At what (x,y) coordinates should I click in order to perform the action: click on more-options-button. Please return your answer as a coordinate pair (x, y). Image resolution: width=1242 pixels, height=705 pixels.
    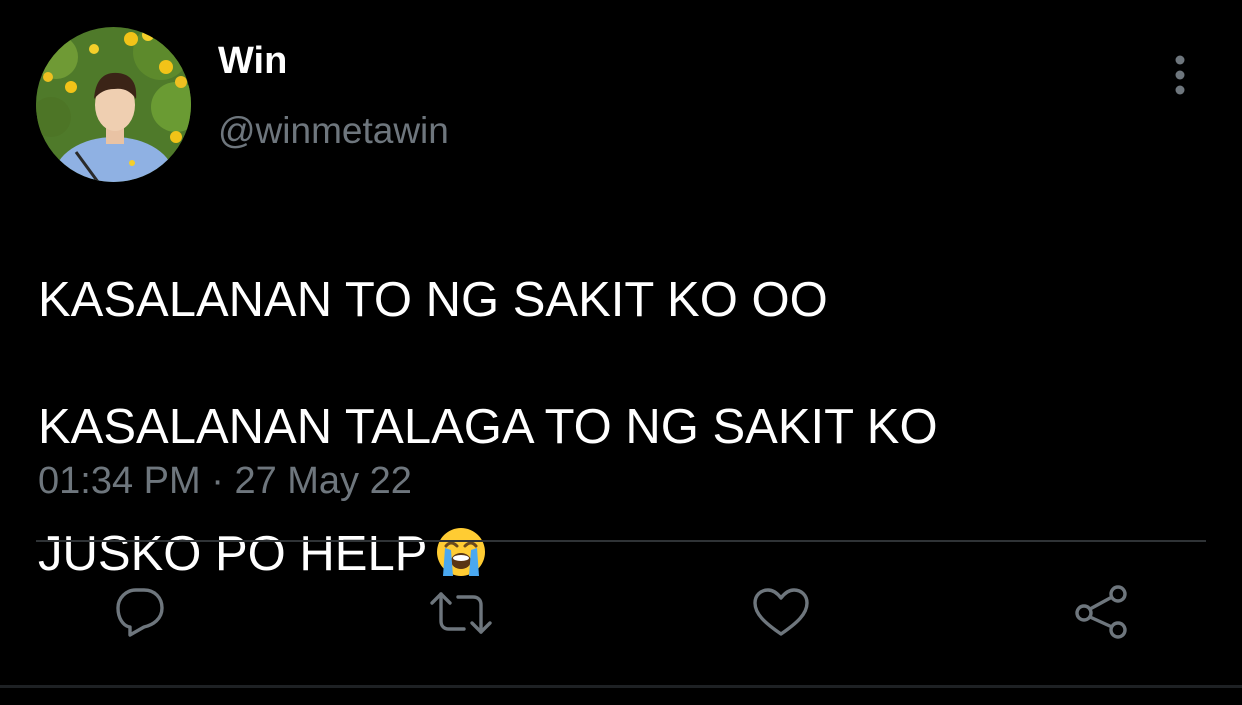
    Looking at the image, I should click on (1180, 75).